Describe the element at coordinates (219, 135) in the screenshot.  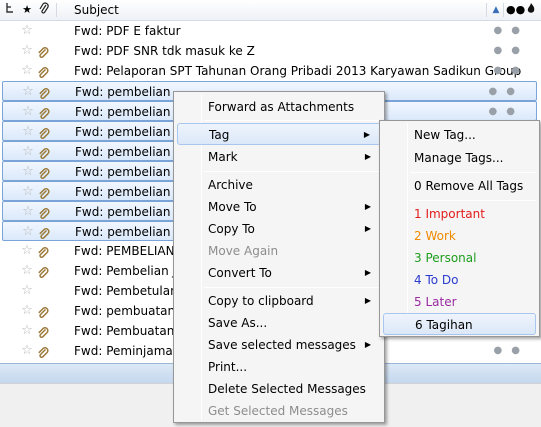
I see `menu-item-label: Tag` at that location.